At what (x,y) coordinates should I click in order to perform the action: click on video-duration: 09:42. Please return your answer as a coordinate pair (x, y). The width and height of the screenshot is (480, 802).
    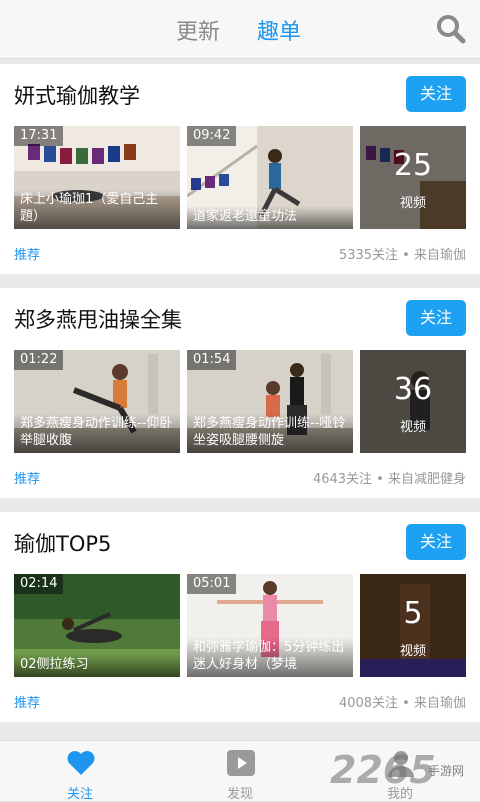
    Looking at the image, I should click on (212, 136).